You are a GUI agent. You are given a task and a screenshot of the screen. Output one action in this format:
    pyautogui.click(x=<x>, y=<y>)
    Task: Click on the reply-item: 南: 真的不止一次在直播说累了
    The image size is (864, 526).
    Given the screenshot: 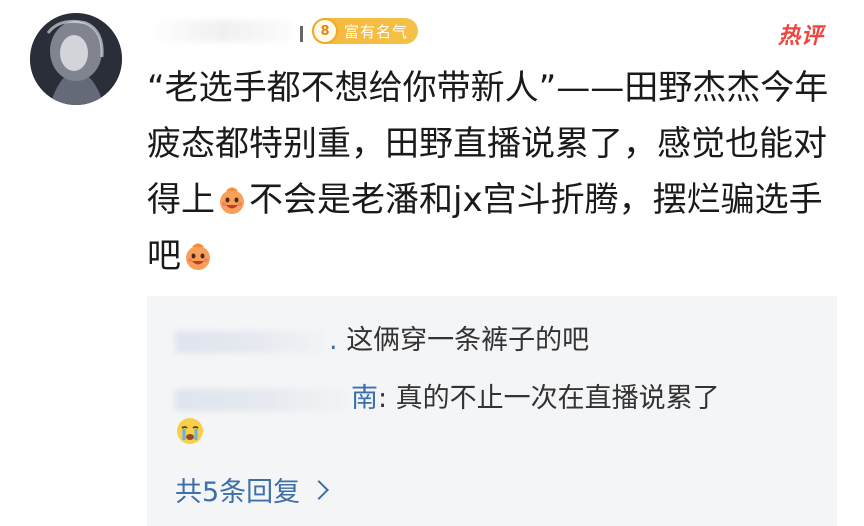 What is the action you would take?
    pyautogui.click(x=447, y=395)
    